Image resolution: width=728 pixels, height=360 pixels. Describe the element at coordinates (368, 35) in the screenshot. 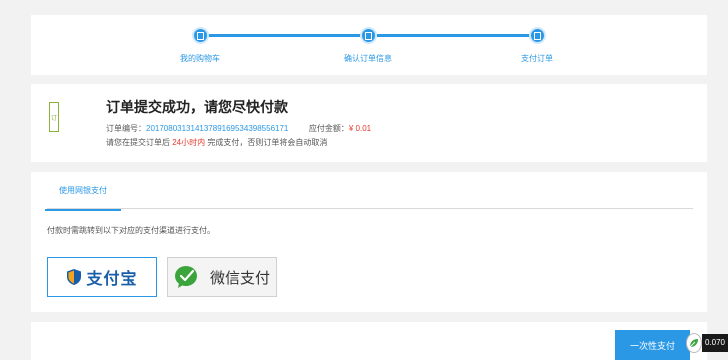

I see `step-confirm-icon` at that location.